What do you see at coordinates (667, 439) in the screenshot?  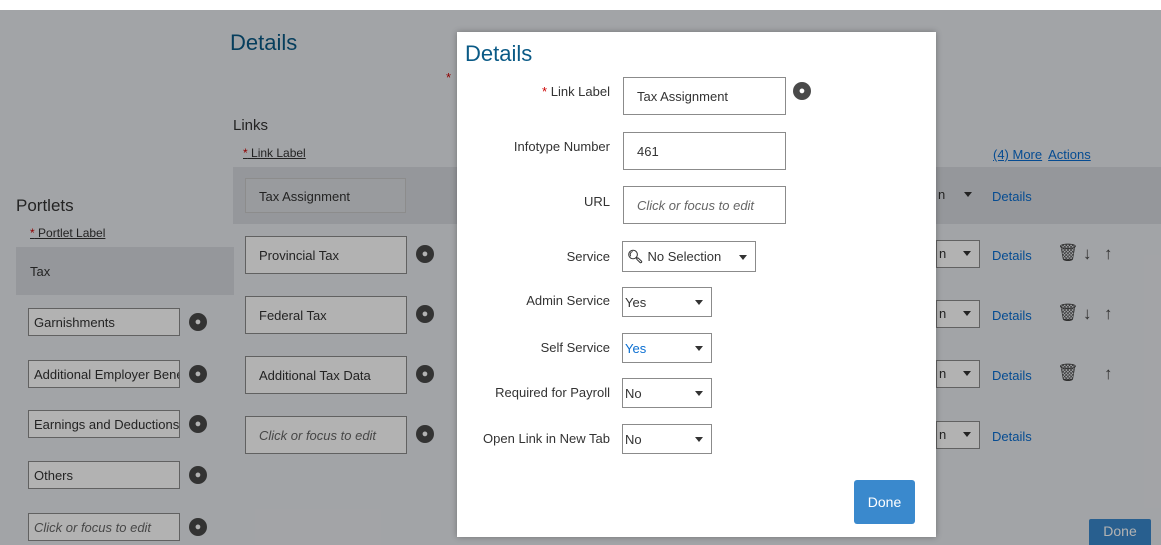 I see `open-link-new-tab-select: No` at bounding box center [667, 439].